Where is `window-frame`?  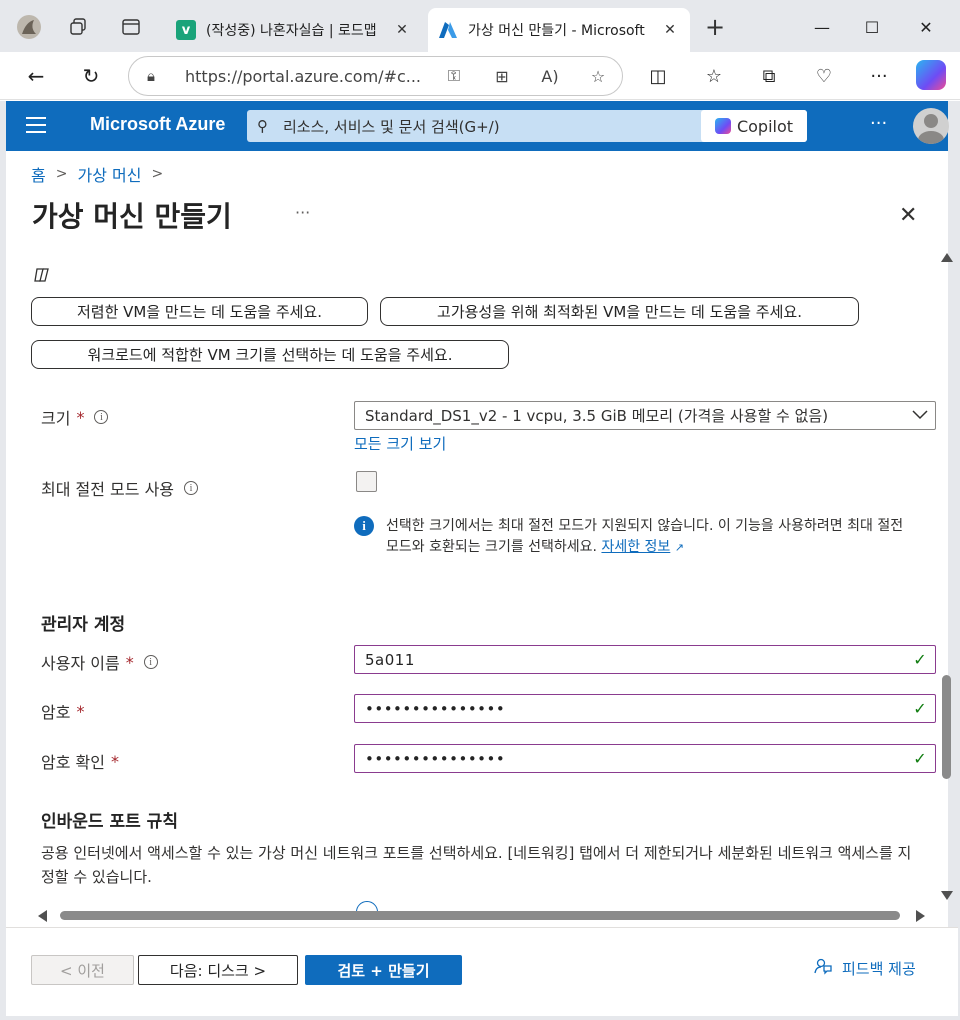
window-frame is located at coordinates (480, 1018).